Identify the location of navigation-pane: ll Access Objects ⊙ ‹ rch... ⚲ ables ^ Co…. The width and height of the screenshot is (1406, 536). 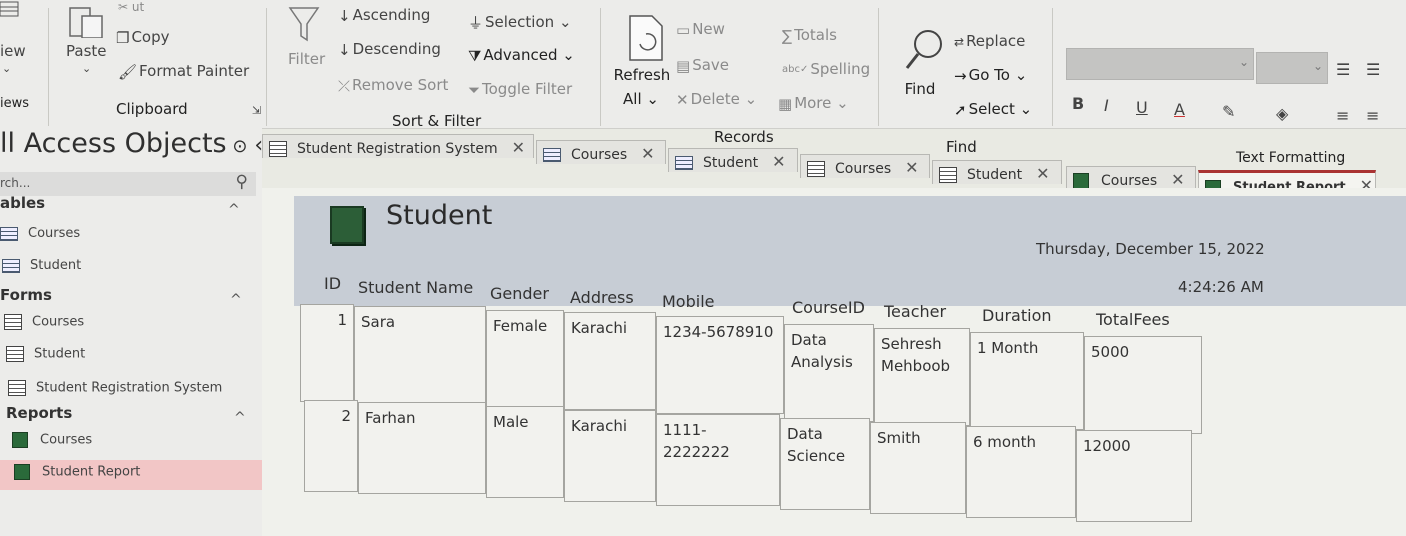
(132, 332).